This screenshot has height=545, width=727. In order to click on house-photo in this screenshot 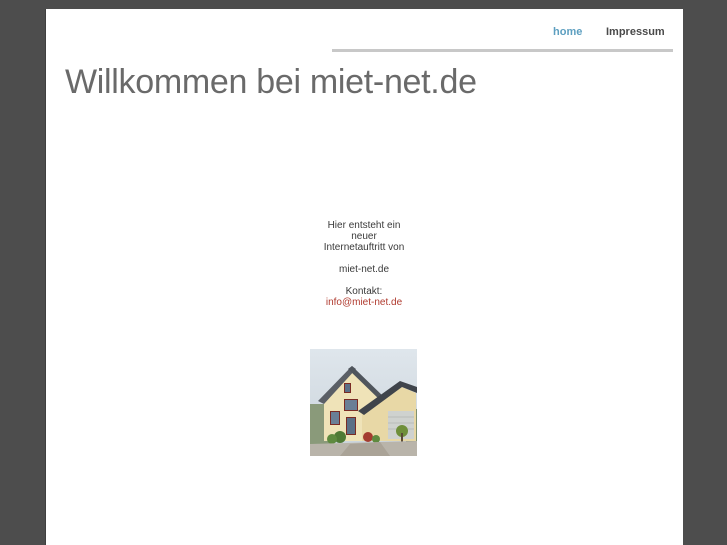, I will do `click(363, 402)`.